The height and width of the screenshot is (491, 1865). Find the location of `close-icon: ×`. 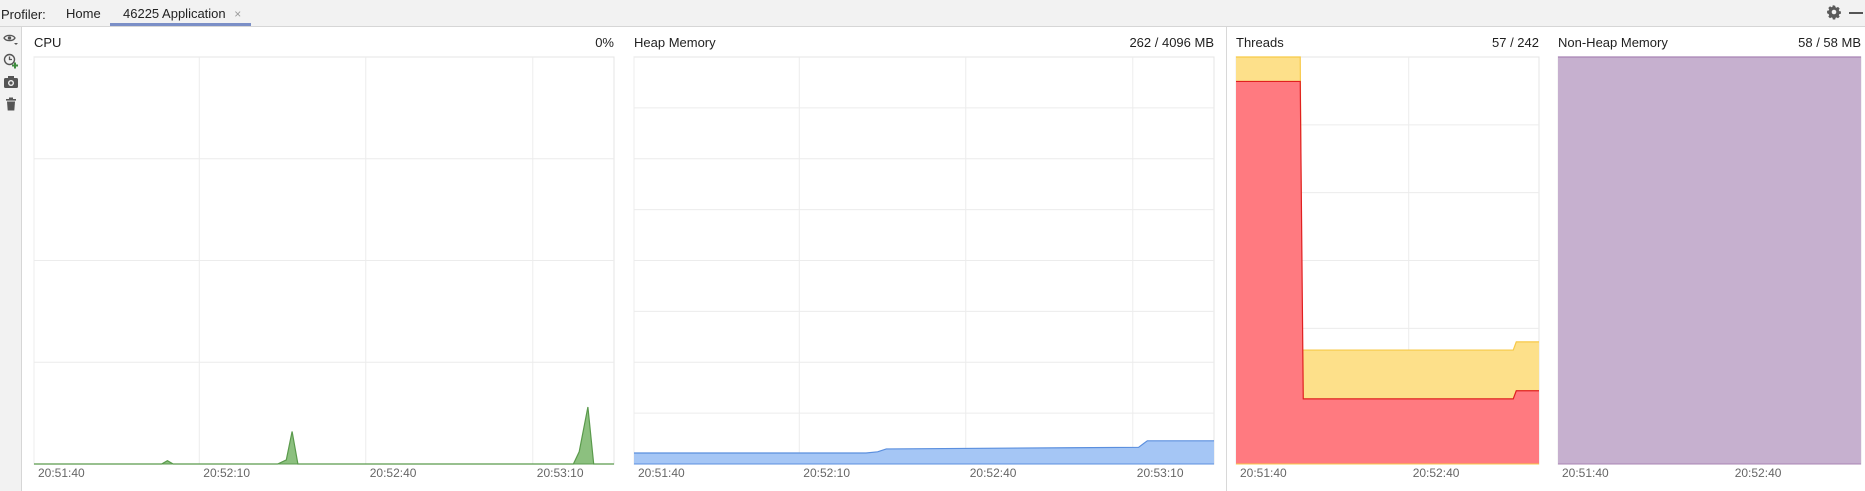

close-icon: × is located at coordinates (237, 14).